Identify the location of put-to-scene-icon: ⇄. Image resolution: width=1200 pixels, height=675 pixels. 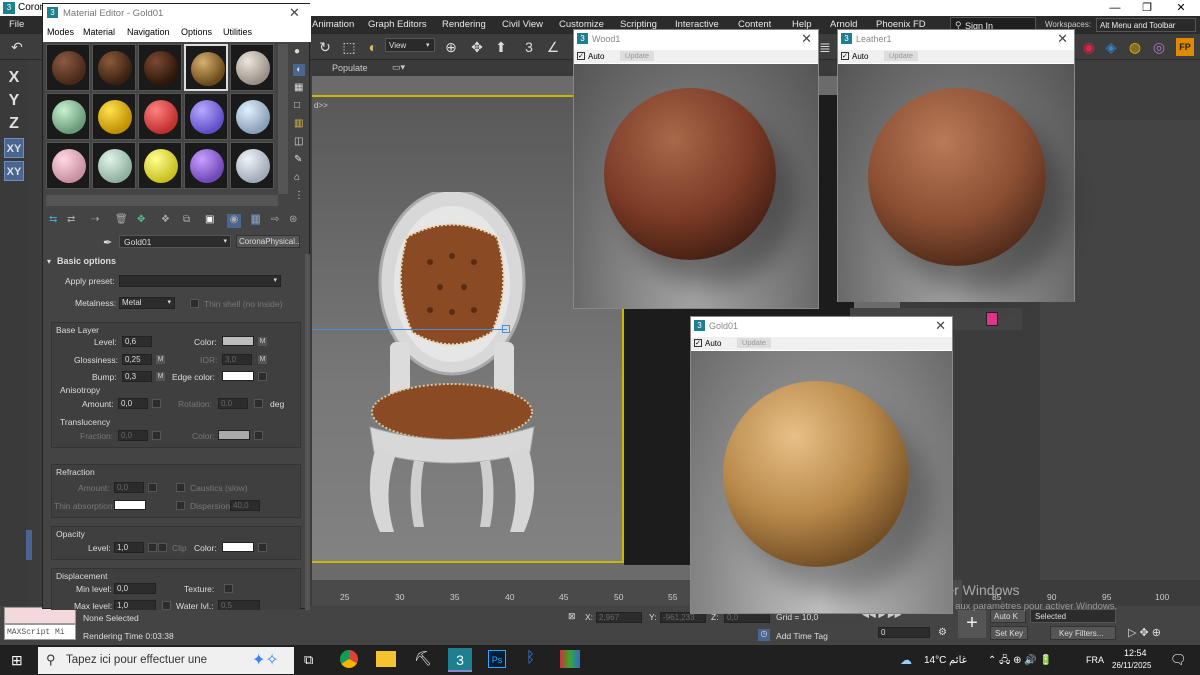
(71, 219).